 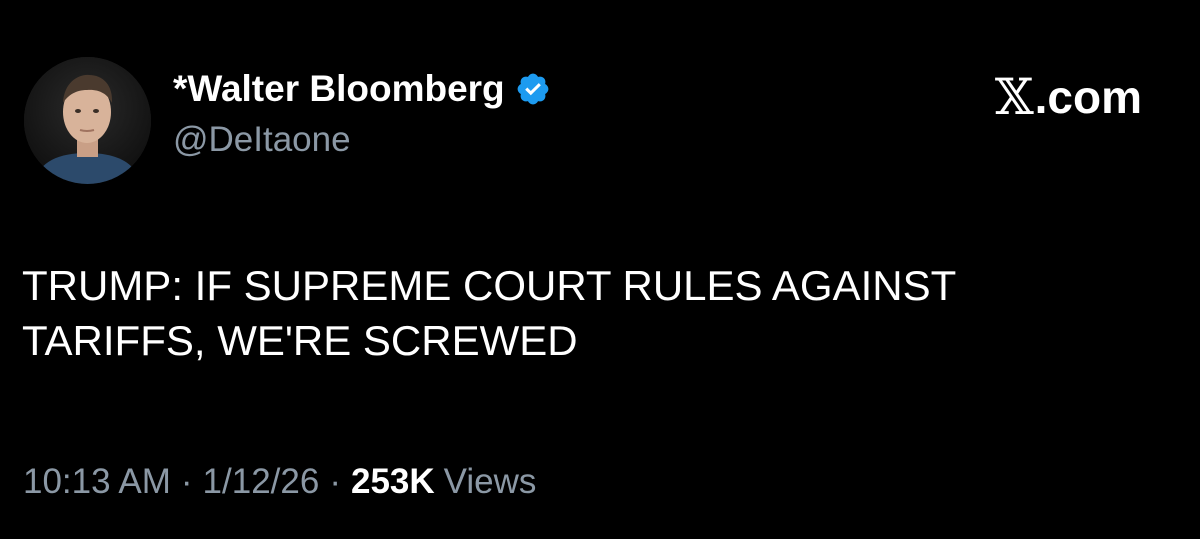 I want to click on tweet-text-line: TRUMP: IF SUPREME COURT RULES AGAINST, so click(x=489, y=285).